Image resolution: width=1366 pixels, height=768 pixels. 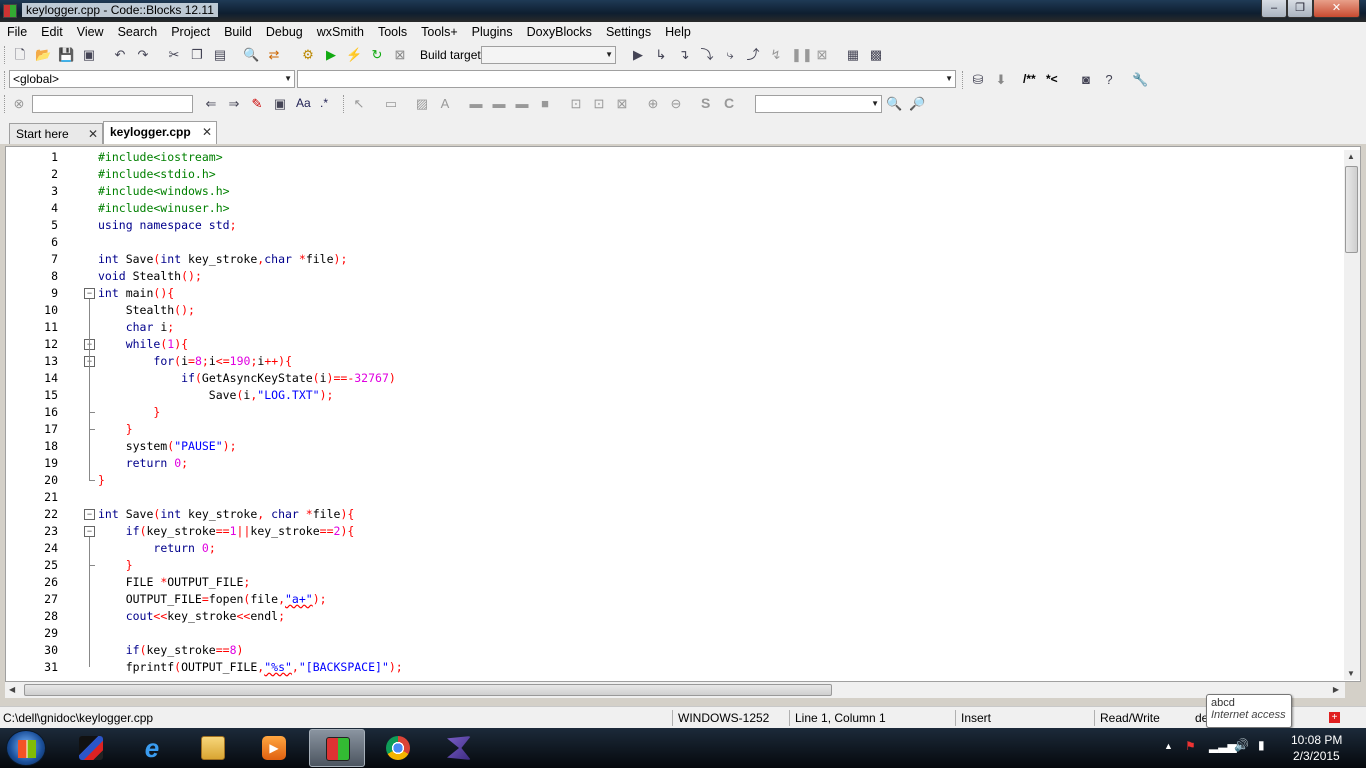 What do you see at coordinates (303, 103) in the screenshot?
I see `match-case-button: Aa` at bounding box center [303, 103].